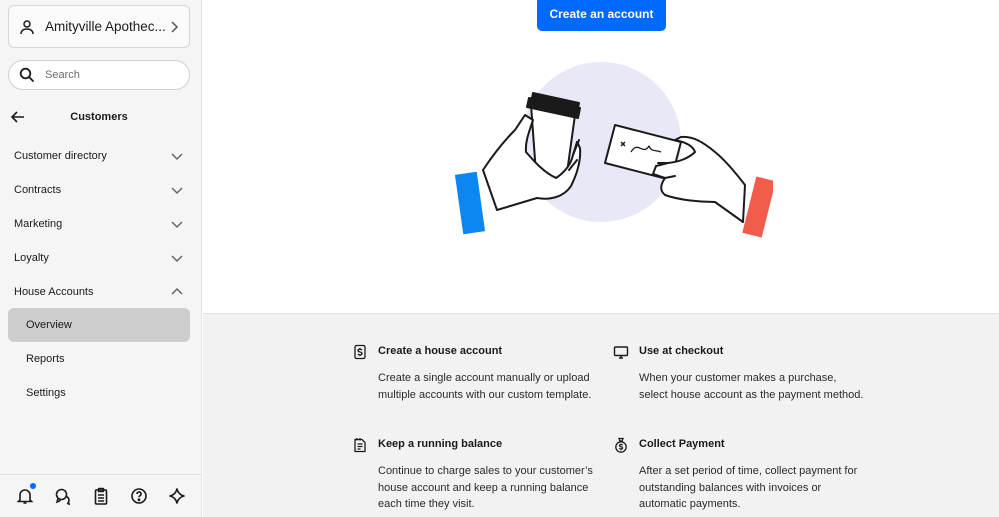  I want to click on feature-title: Create a house account, so click(440, 351).